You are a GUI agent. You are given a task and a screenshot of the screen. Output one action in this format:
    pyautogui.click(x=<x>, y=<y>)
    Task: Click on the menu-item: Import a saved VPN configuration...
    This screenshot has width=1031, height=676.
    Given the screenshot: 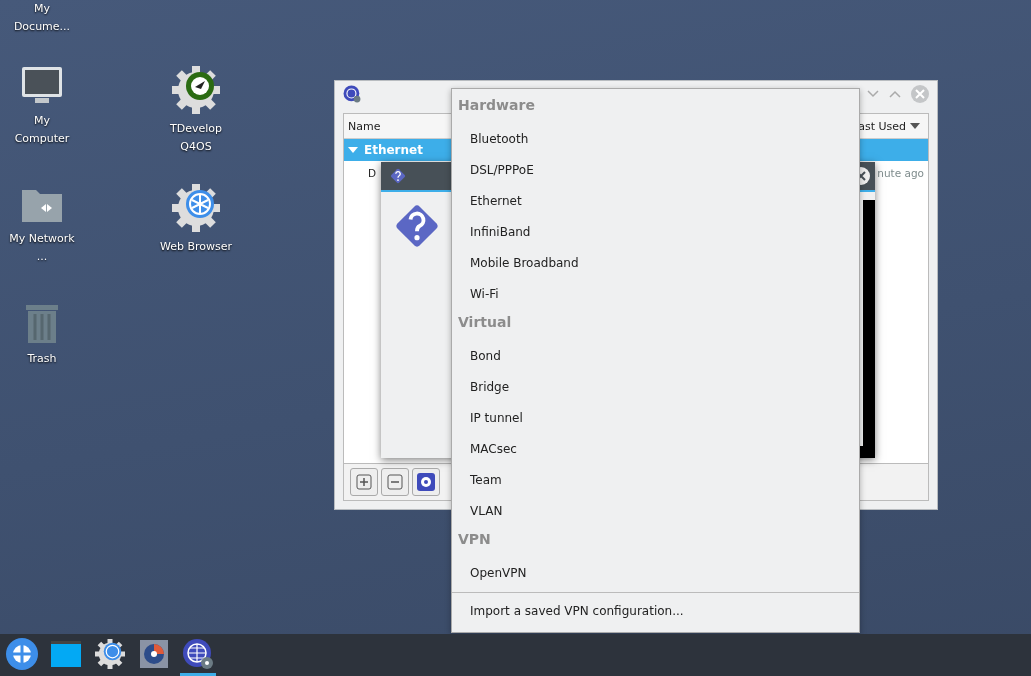 What is the action you would take?
    pyautogui.click(x=655, y=611)
    